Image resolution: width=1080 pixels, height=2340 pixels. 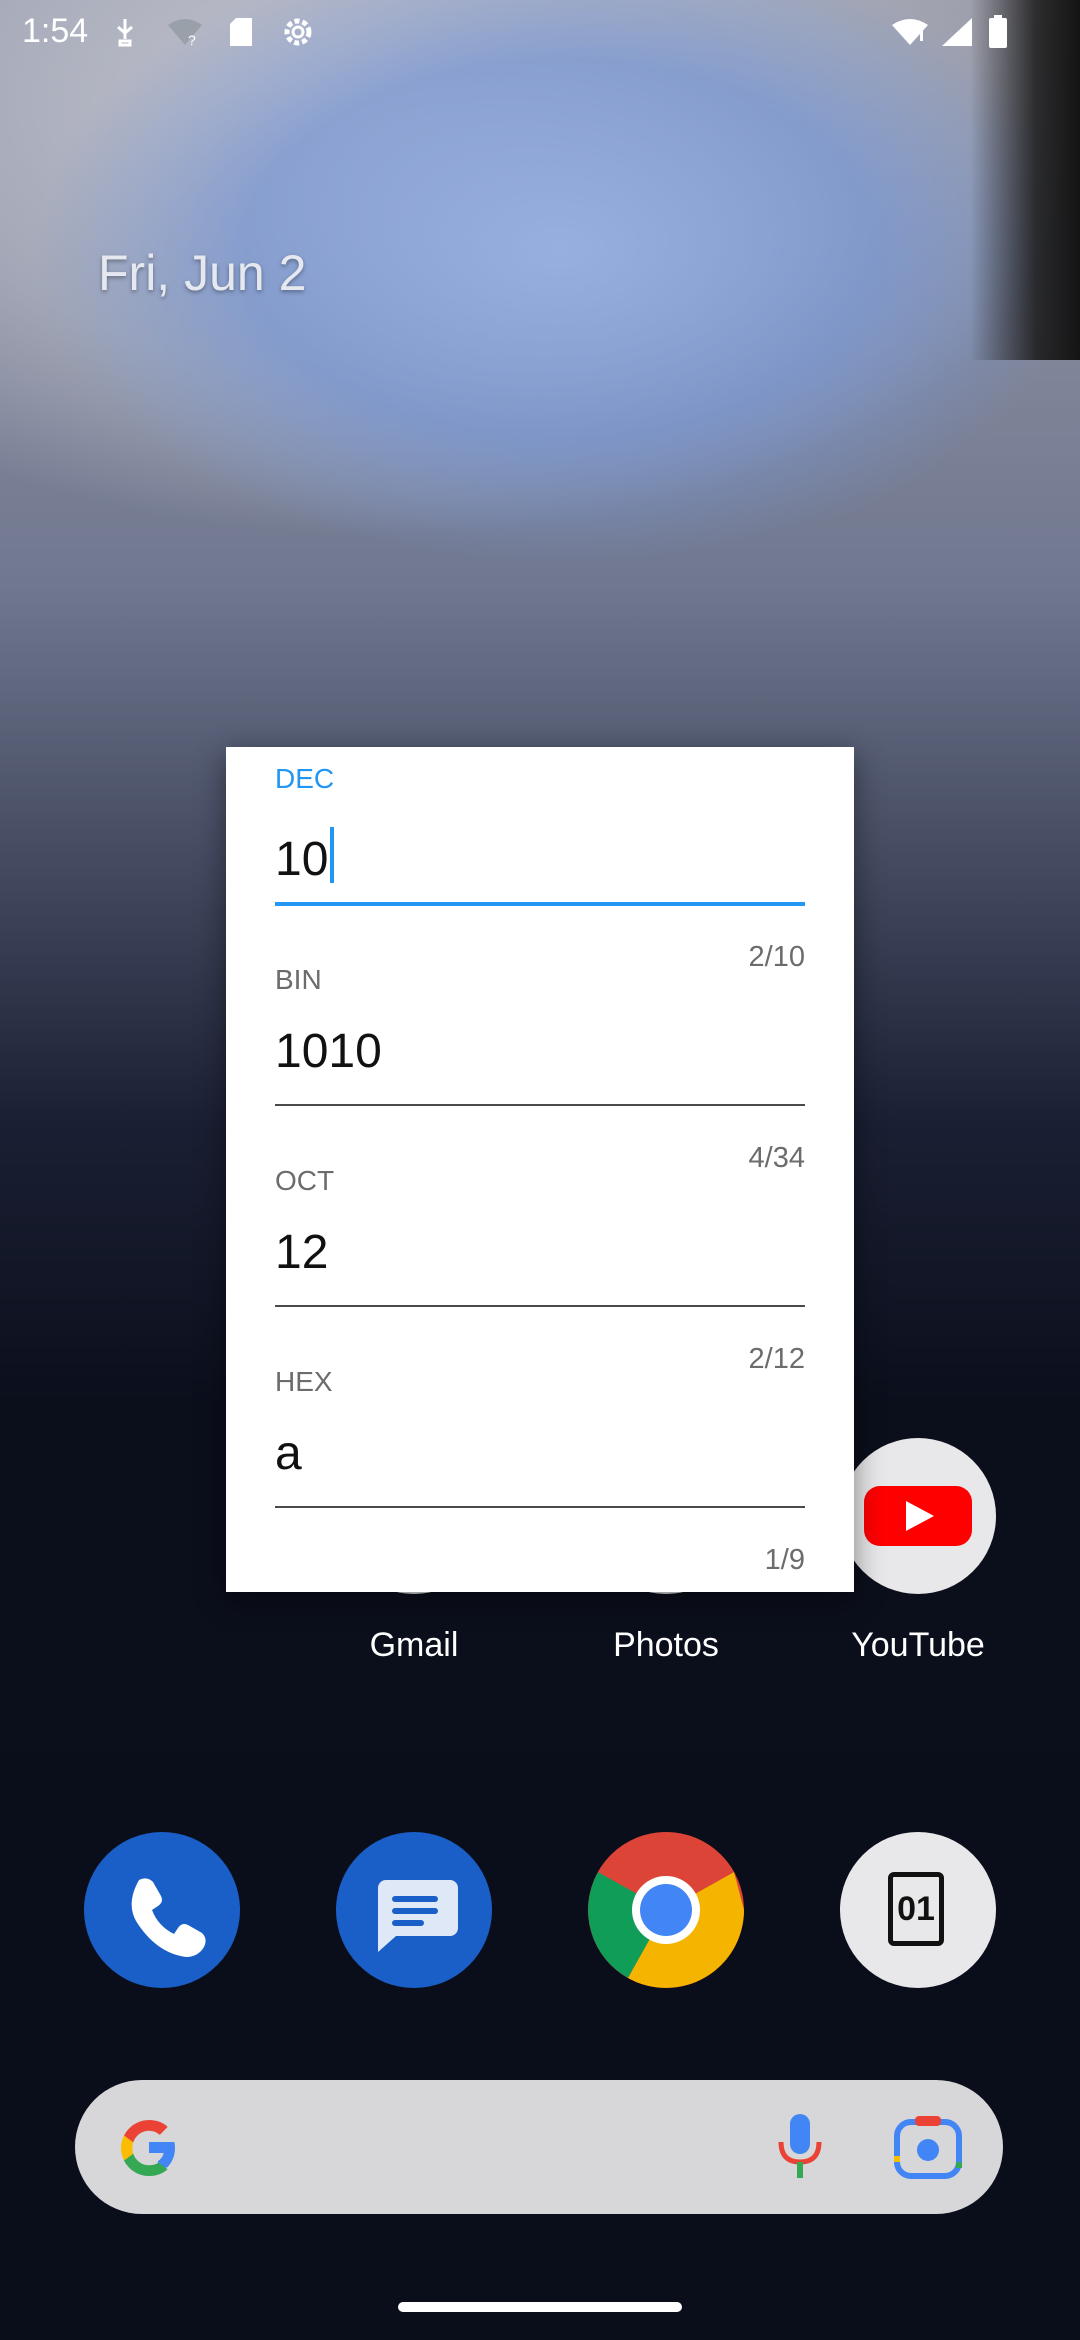 What do you see at coordinates (125, 32) in the screenshot?
I see `usb-debug-icon` at bounding box center [125, 32].